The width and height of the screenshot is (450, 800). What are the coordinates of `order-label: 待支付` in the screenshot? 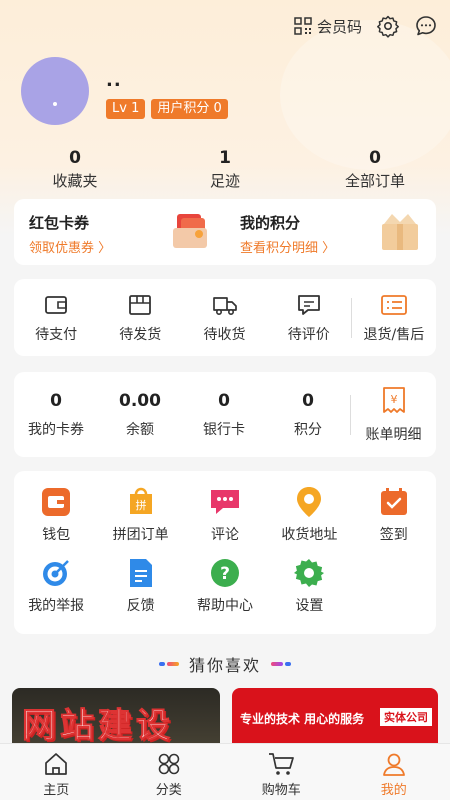 It's located at (56, 334).